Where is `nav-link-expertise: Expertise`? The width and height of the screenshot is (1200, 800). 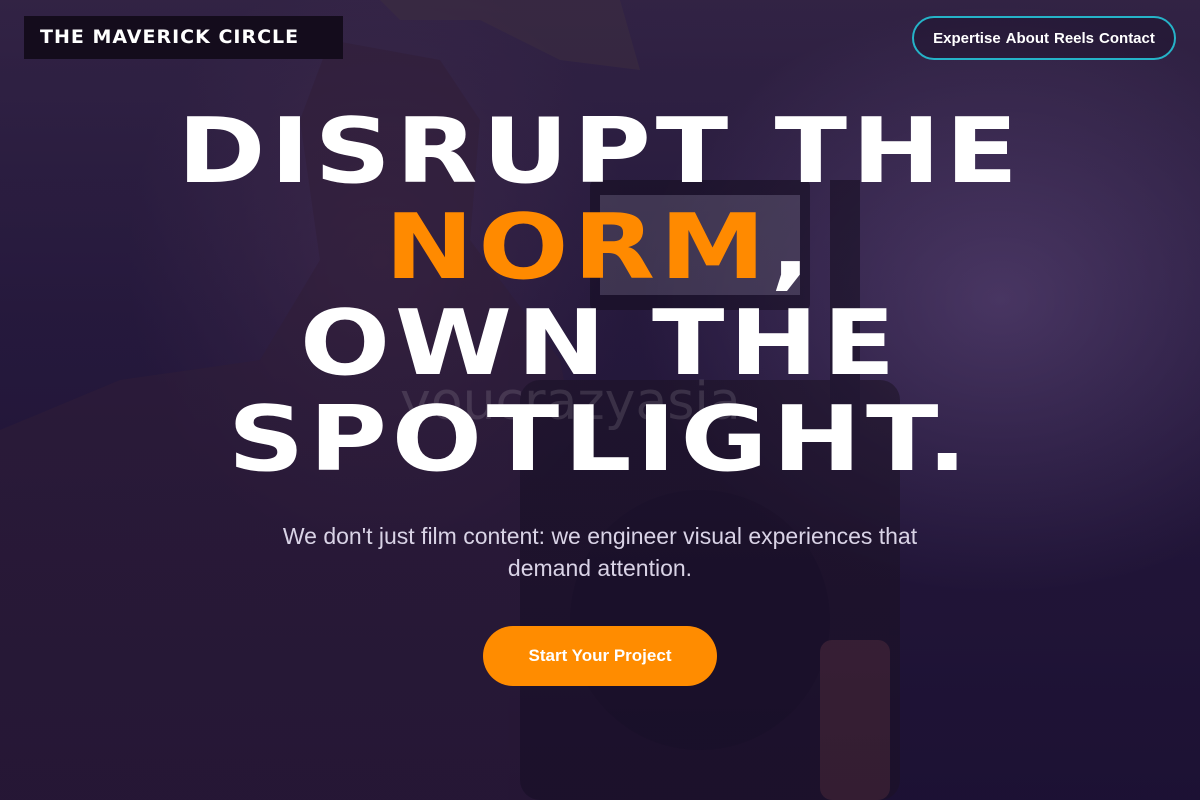 nav-link-expertise: Expertise is located at coordinates (967, 38).